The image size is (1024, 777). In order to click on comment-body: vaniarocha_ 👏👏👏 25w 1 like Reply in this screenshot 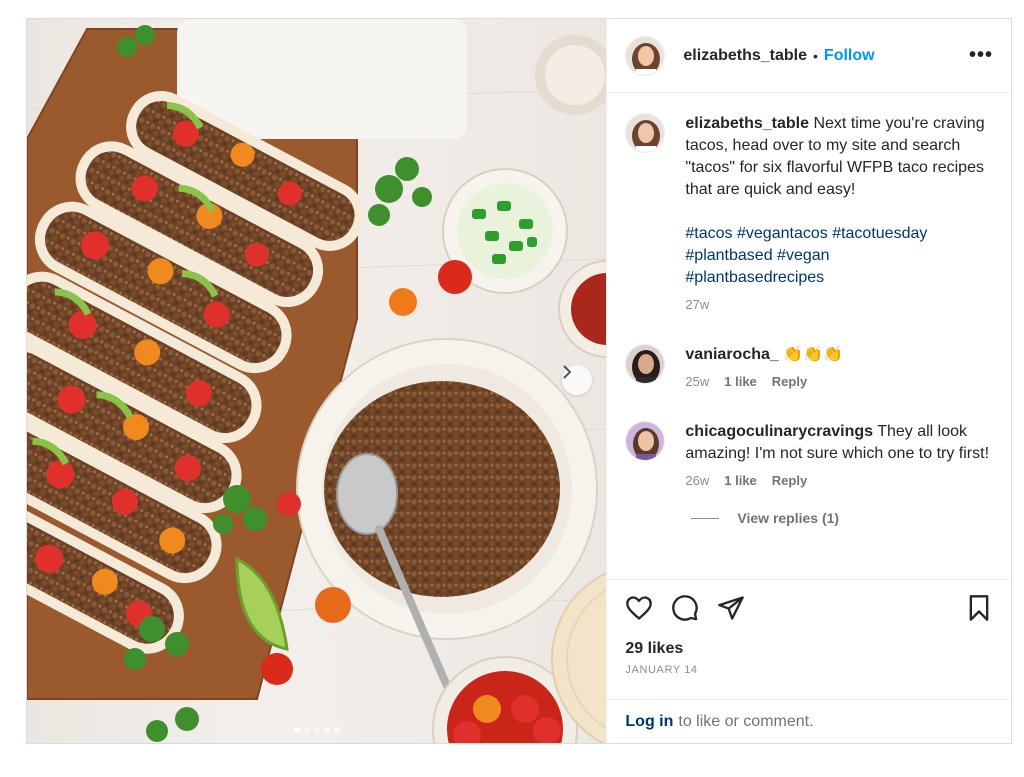, I will do `click(839, 366)`.